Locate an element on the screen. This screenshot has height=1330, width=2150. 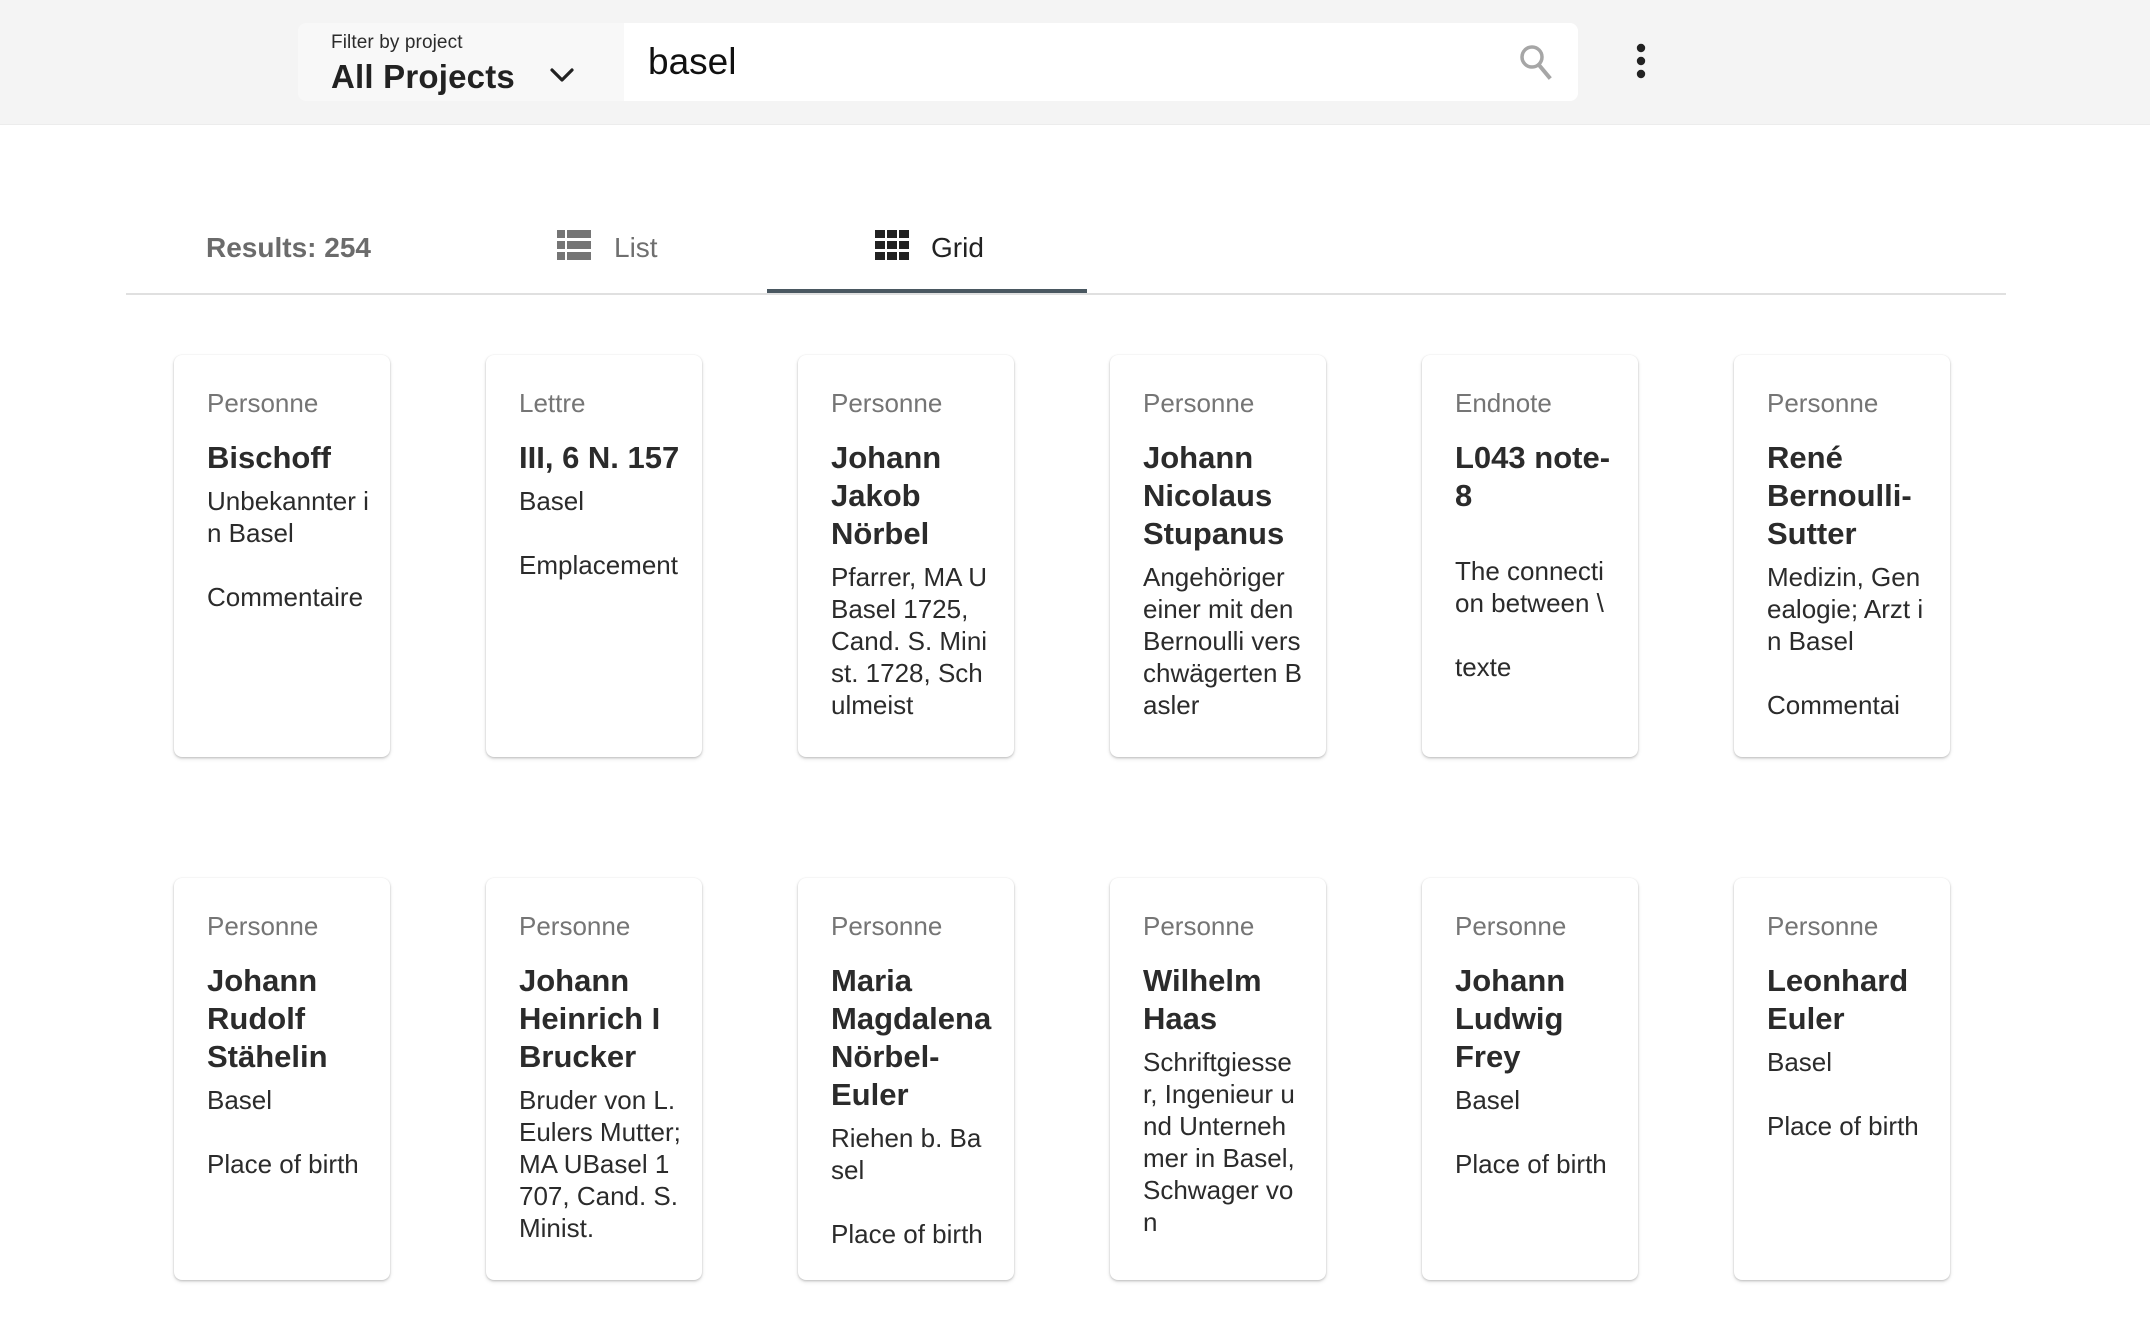
search-box is located at coordinates (1101, 62).